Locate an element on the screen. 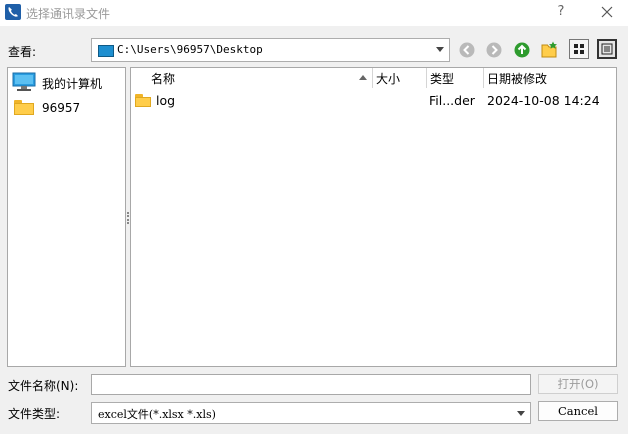  sidebar-item-user-folder: 96957 is located at coordinates (67, 108).